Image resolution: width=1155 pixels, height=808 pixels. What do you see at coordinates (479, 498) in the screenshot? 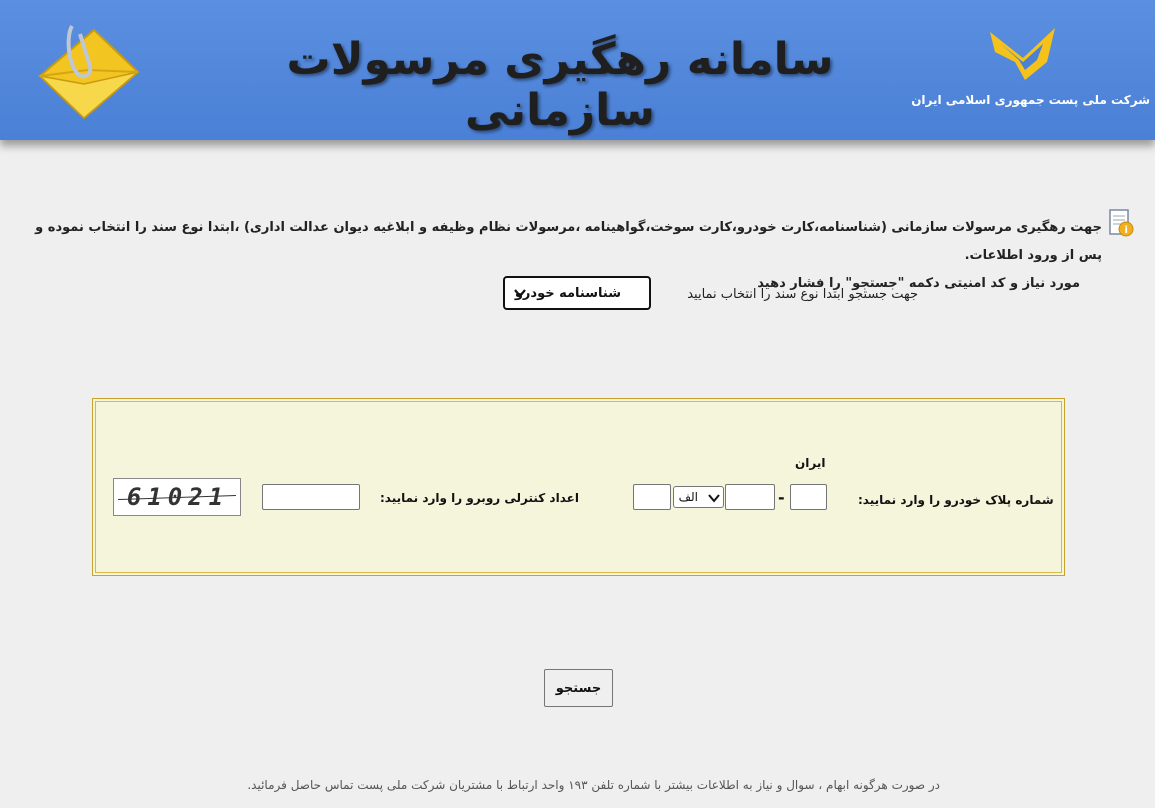
I see `captcha-label: اعداد کنترلی روبرو را وارد نمایید:` at bounding box center [479, 498].